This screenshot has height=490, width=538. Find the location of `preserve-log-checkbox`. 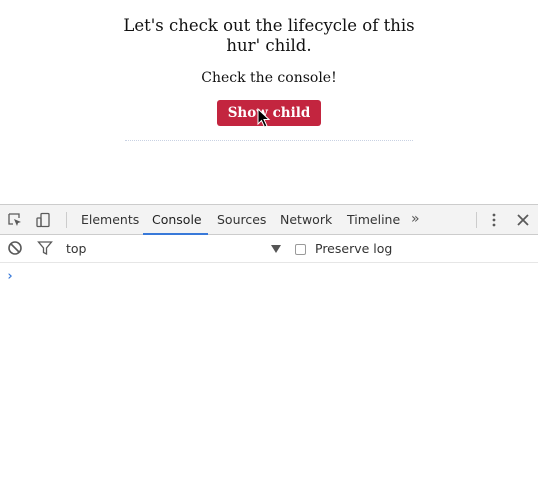

preserve-log-checkbox is located at coordinates (300, 249).